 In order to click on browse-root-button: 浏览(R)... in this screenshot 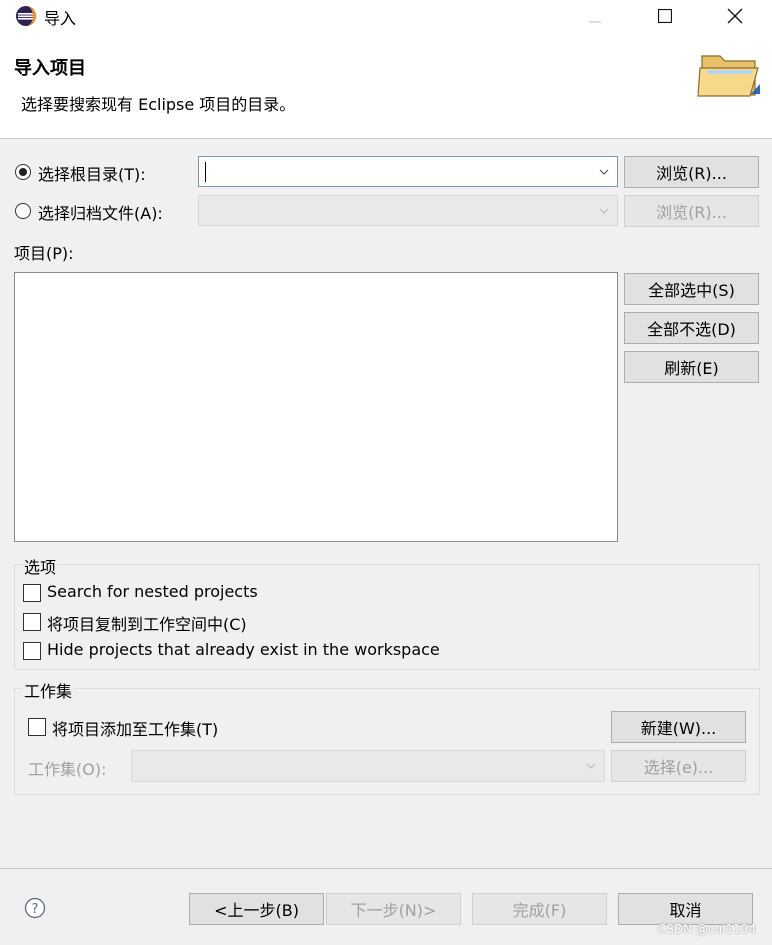, I will do `click(691, 172)`.